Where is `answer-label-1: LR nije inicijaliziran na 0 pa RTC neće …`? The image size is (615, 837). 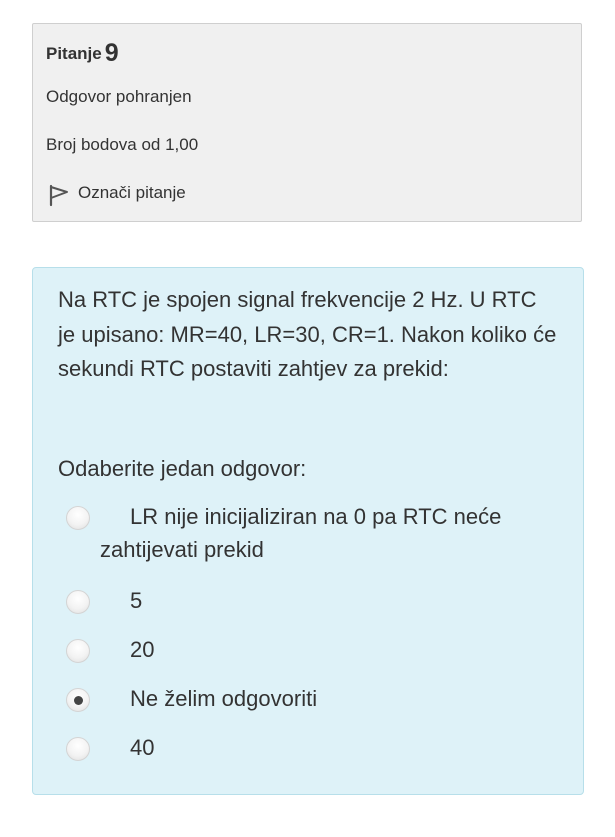
answer-label-1: LR nije inicijaliziran na 0 pa RTC neće … is located at coordinates (301, 533).